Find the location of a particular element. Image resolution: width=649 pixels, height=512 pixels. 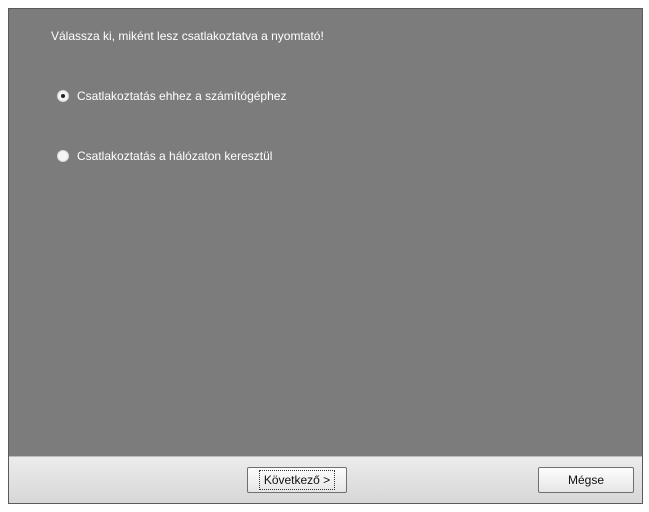

option-network: Csatlakoztatás a hálózaton keresztül is located at coordinates (164, 156).